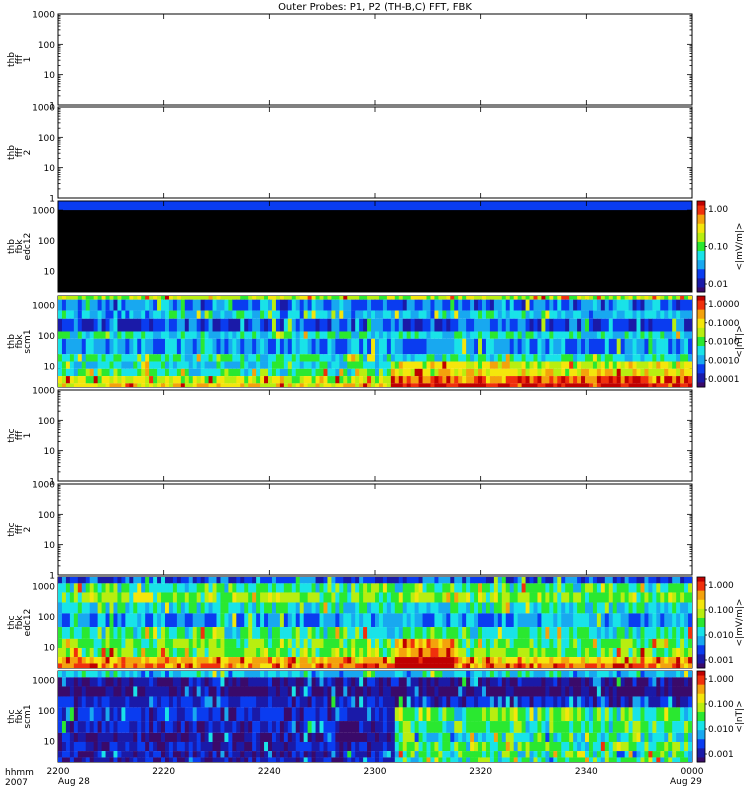 This screenshot has width=750, height=800. Describe the element at coordinates (724, 305) in the screenshot. I see `colorbar-tick-label: 1.0000` at that location.